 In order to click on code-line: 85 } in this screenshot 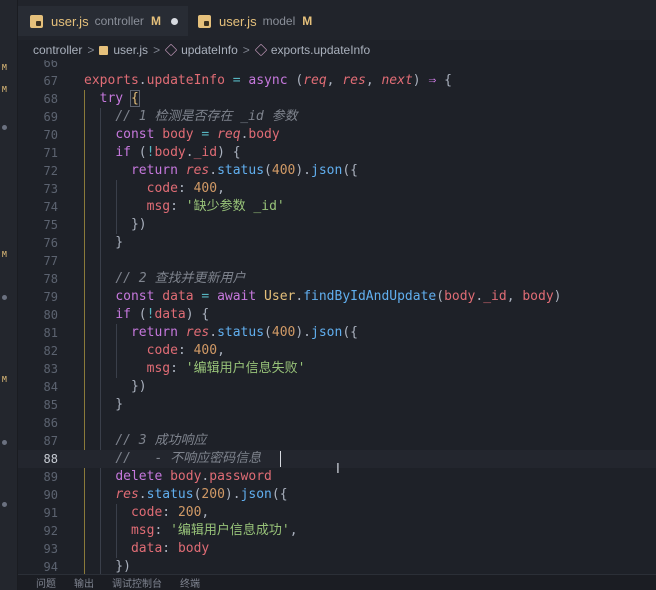, I will do `click(83, 404)`.